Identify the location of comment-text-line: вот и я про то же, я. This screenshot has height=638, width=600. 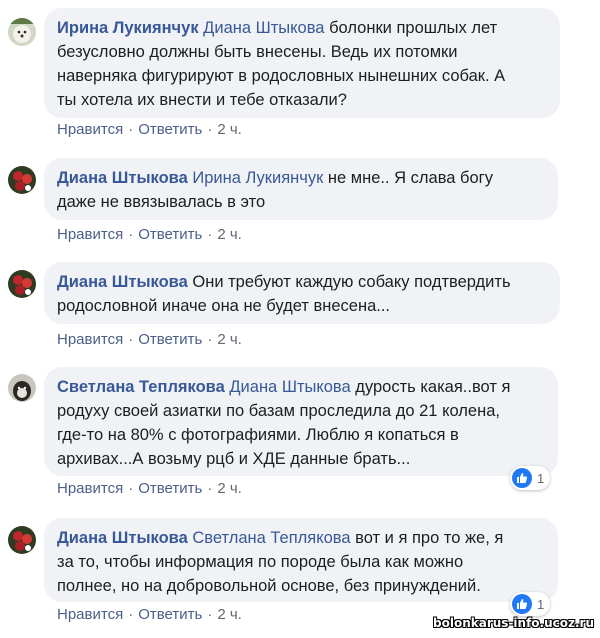
(429, 538).